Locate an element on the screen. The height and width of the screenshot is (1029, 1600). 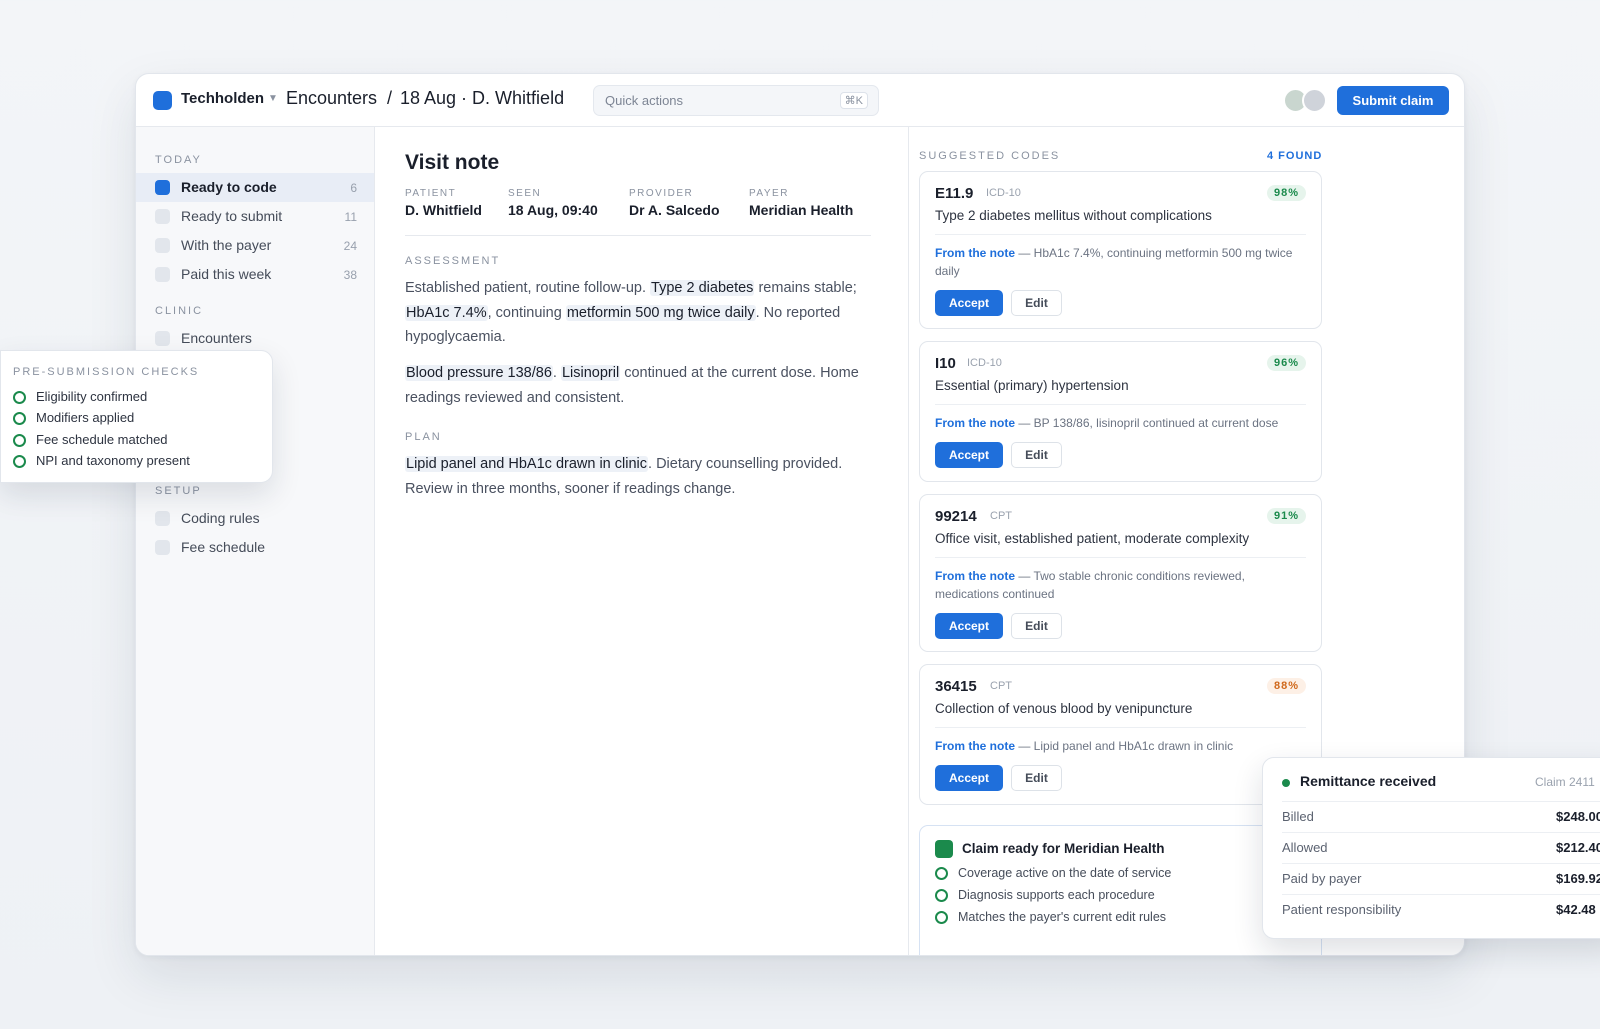
sidebar-item-ready-to-code: Ready to code 6 is located at coordinates (255, 187).